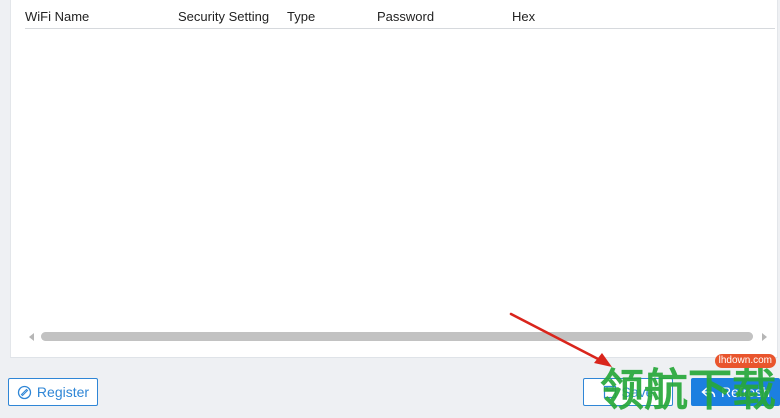 The image size is (780, 418). I want to click on save-button-label: Save, so click(637, 392).